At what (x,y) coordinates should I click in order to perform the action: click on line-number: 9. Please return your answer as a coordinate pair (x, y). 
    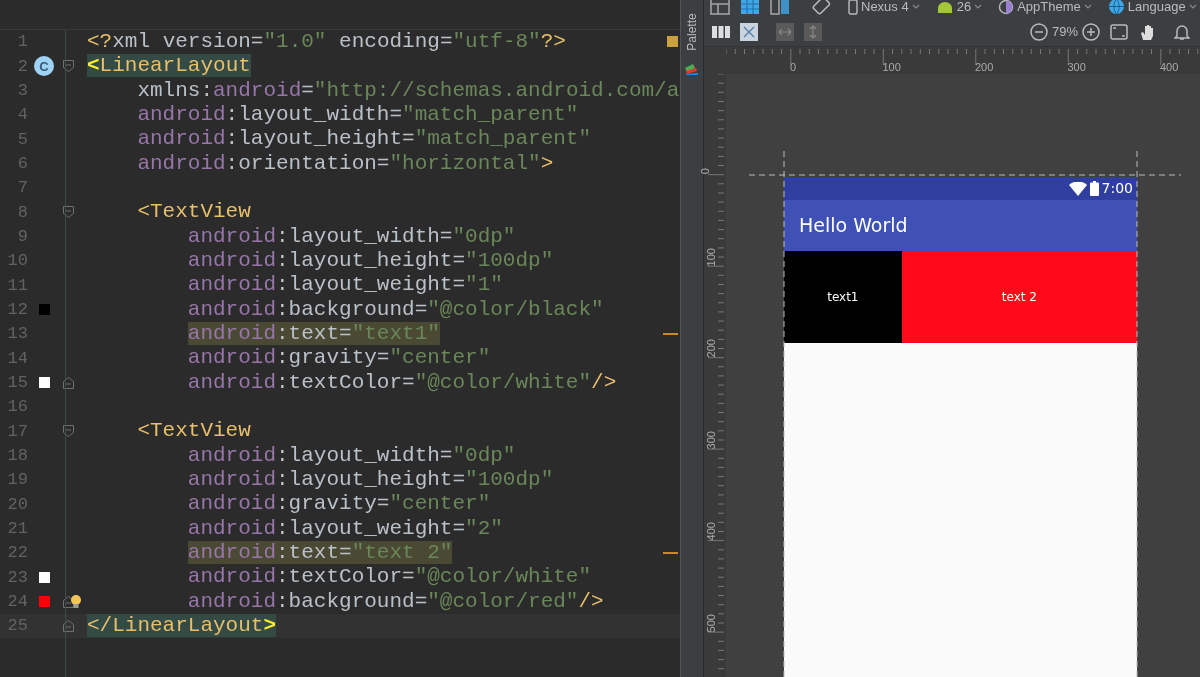
    Looking at the image, I should click on (22, 237).